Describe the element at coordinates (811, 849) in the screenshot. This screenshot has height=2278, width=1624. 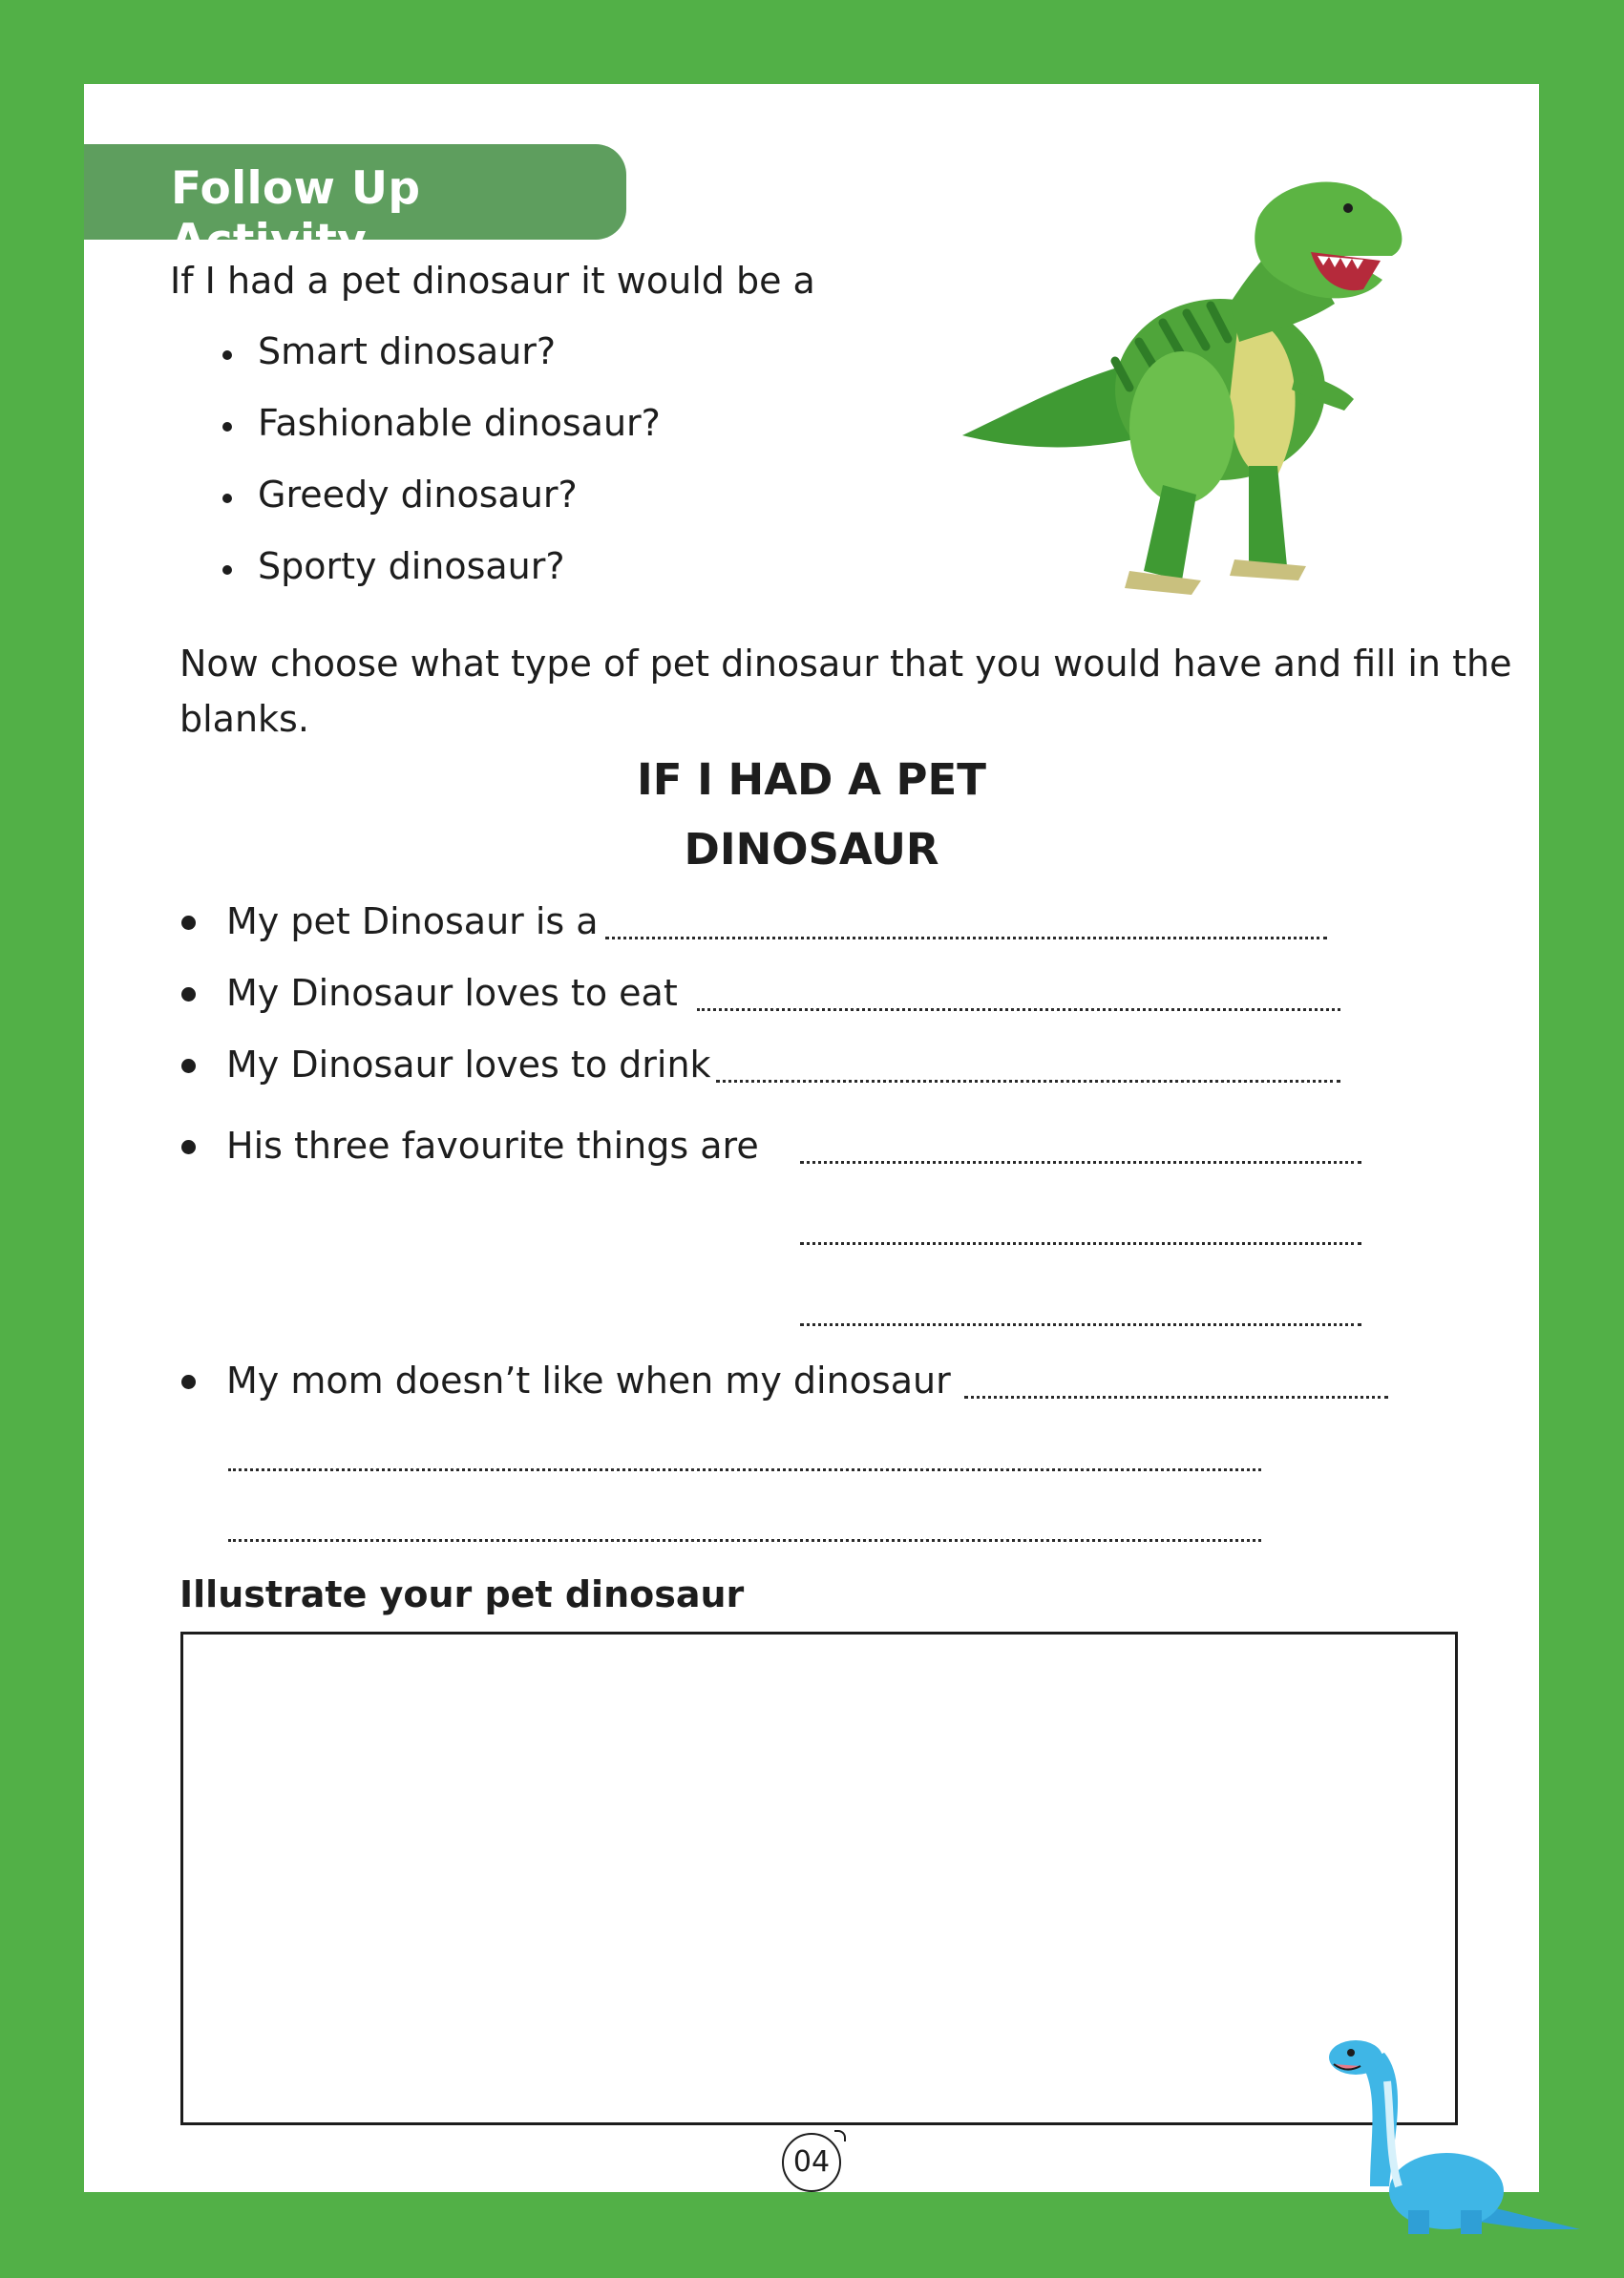
I see `worksheet-heading-line2: DINOSAUR` at that location.